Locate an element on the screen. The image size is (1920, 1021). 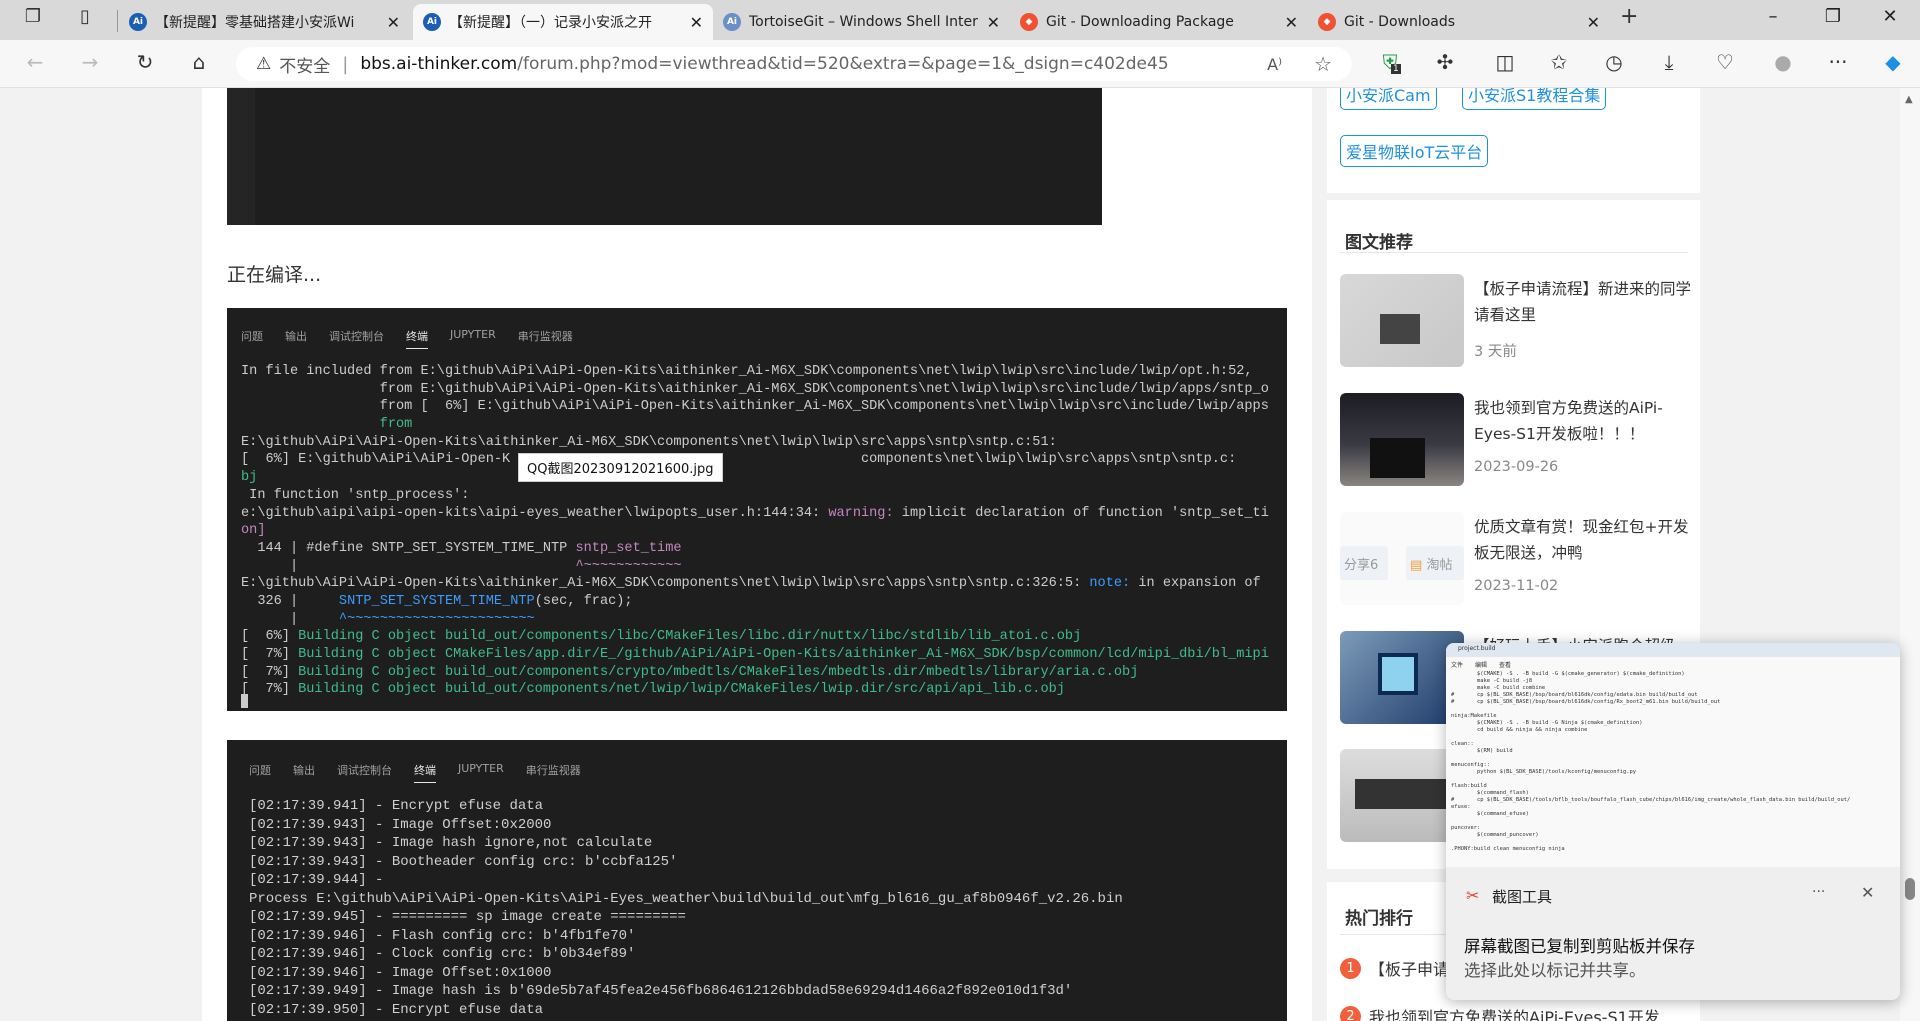
tab-title: Git - Downloads is located at coordinates (1400, 22).